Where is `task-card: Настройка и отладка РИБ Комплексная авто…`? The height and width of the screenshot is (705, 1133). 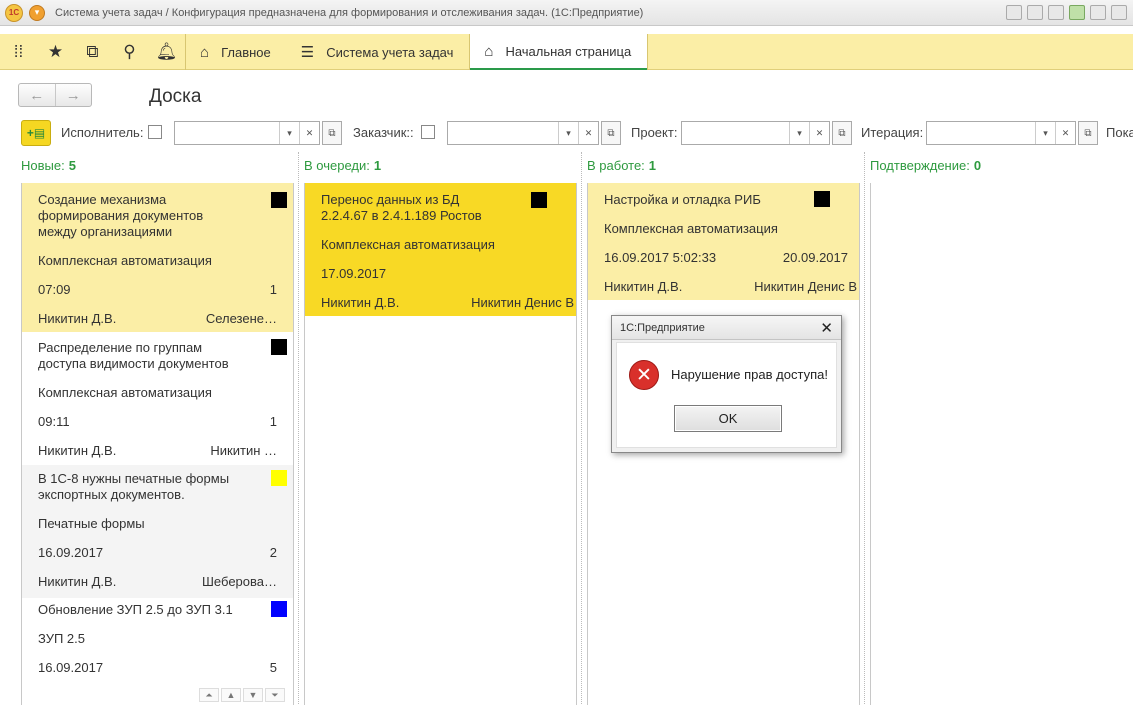
task-card: Настройка и отладка РИБ Комплексная авто… is located at coordinates (723, 241).